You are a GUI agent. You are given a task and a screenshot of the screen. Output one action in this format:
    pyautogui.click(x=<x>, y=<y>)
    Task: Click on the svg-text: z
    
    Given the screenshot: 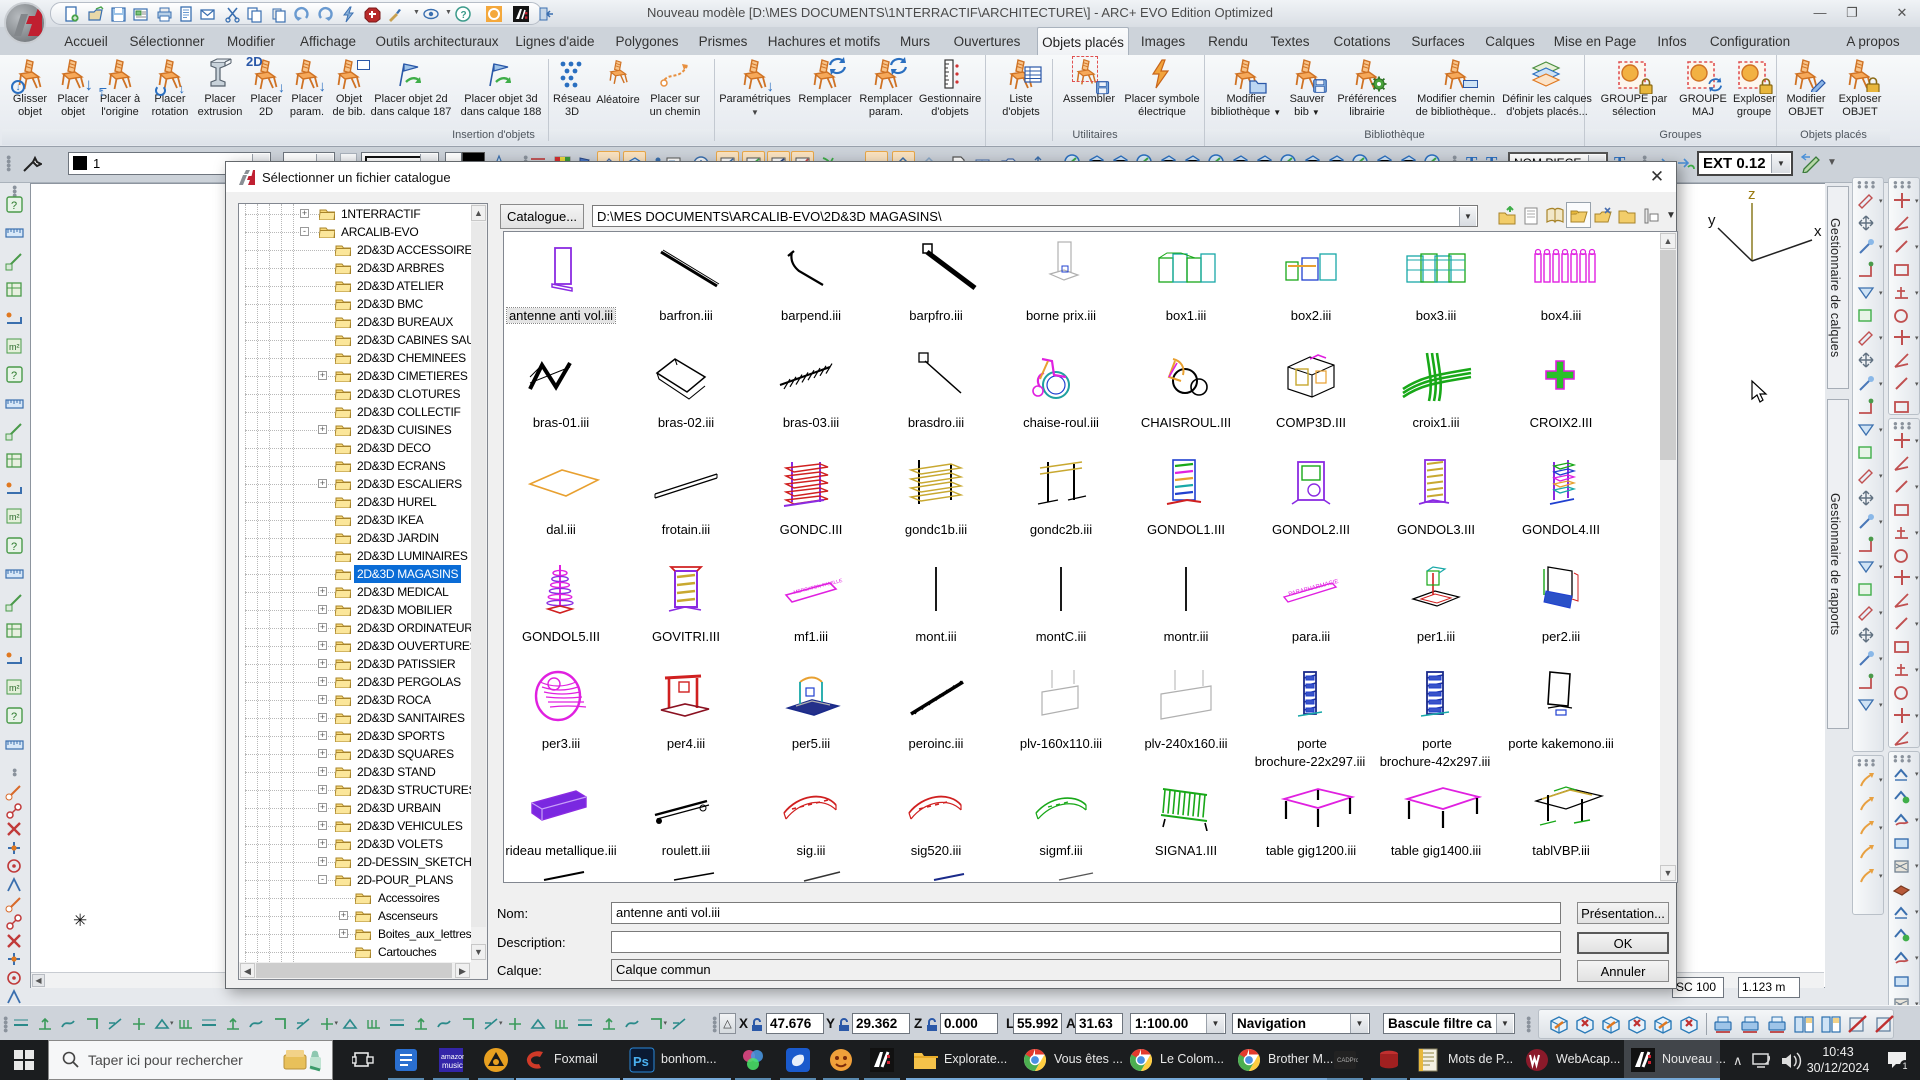 What is the action you would take?
    pyautogui.click(x=1752, y=194)
    